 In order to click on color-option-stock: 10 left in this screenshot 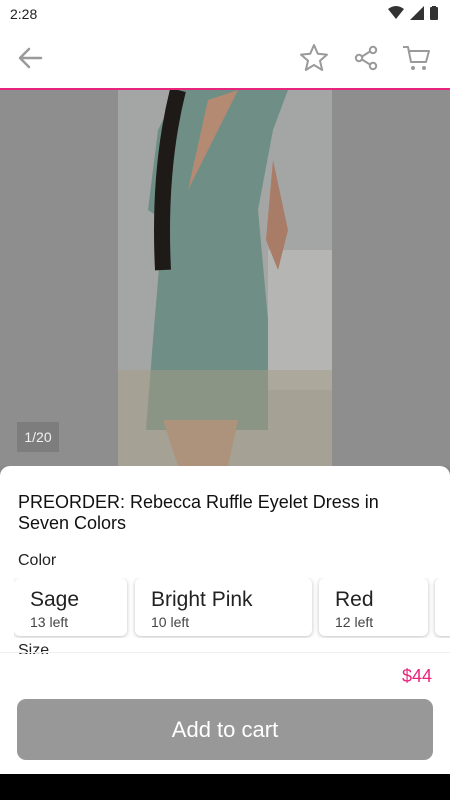, I will do `click(170, 622)`.